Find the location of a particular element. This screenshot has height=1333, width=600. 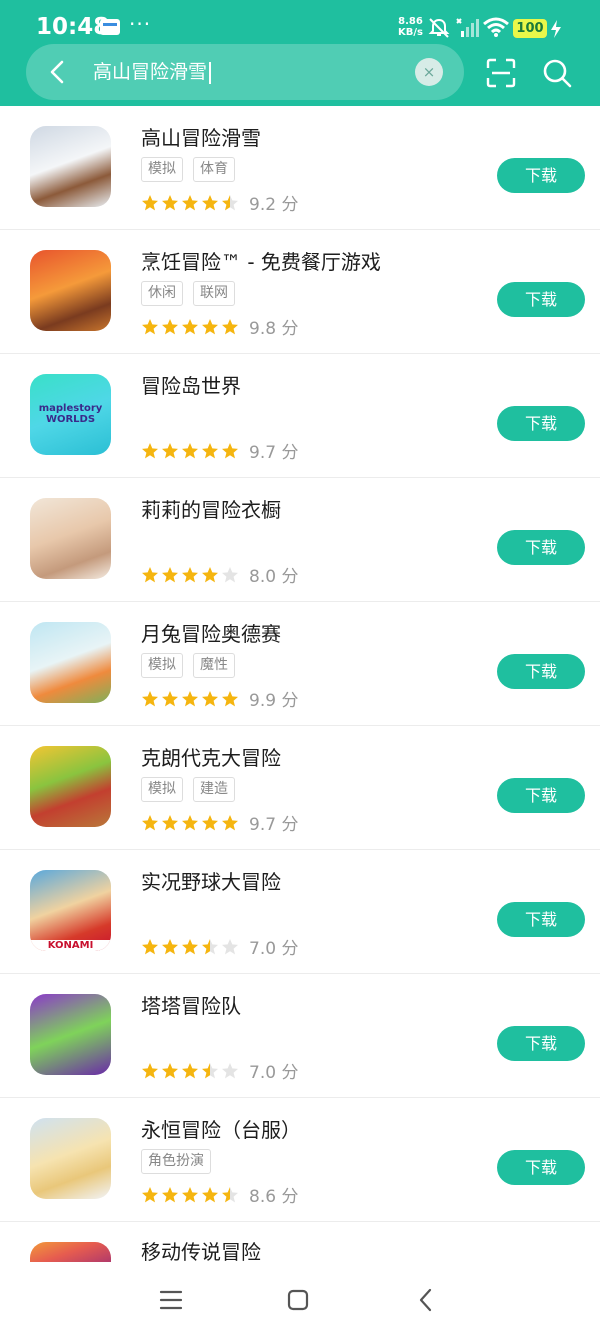

back-icon is located at coordinates (426, 1300).